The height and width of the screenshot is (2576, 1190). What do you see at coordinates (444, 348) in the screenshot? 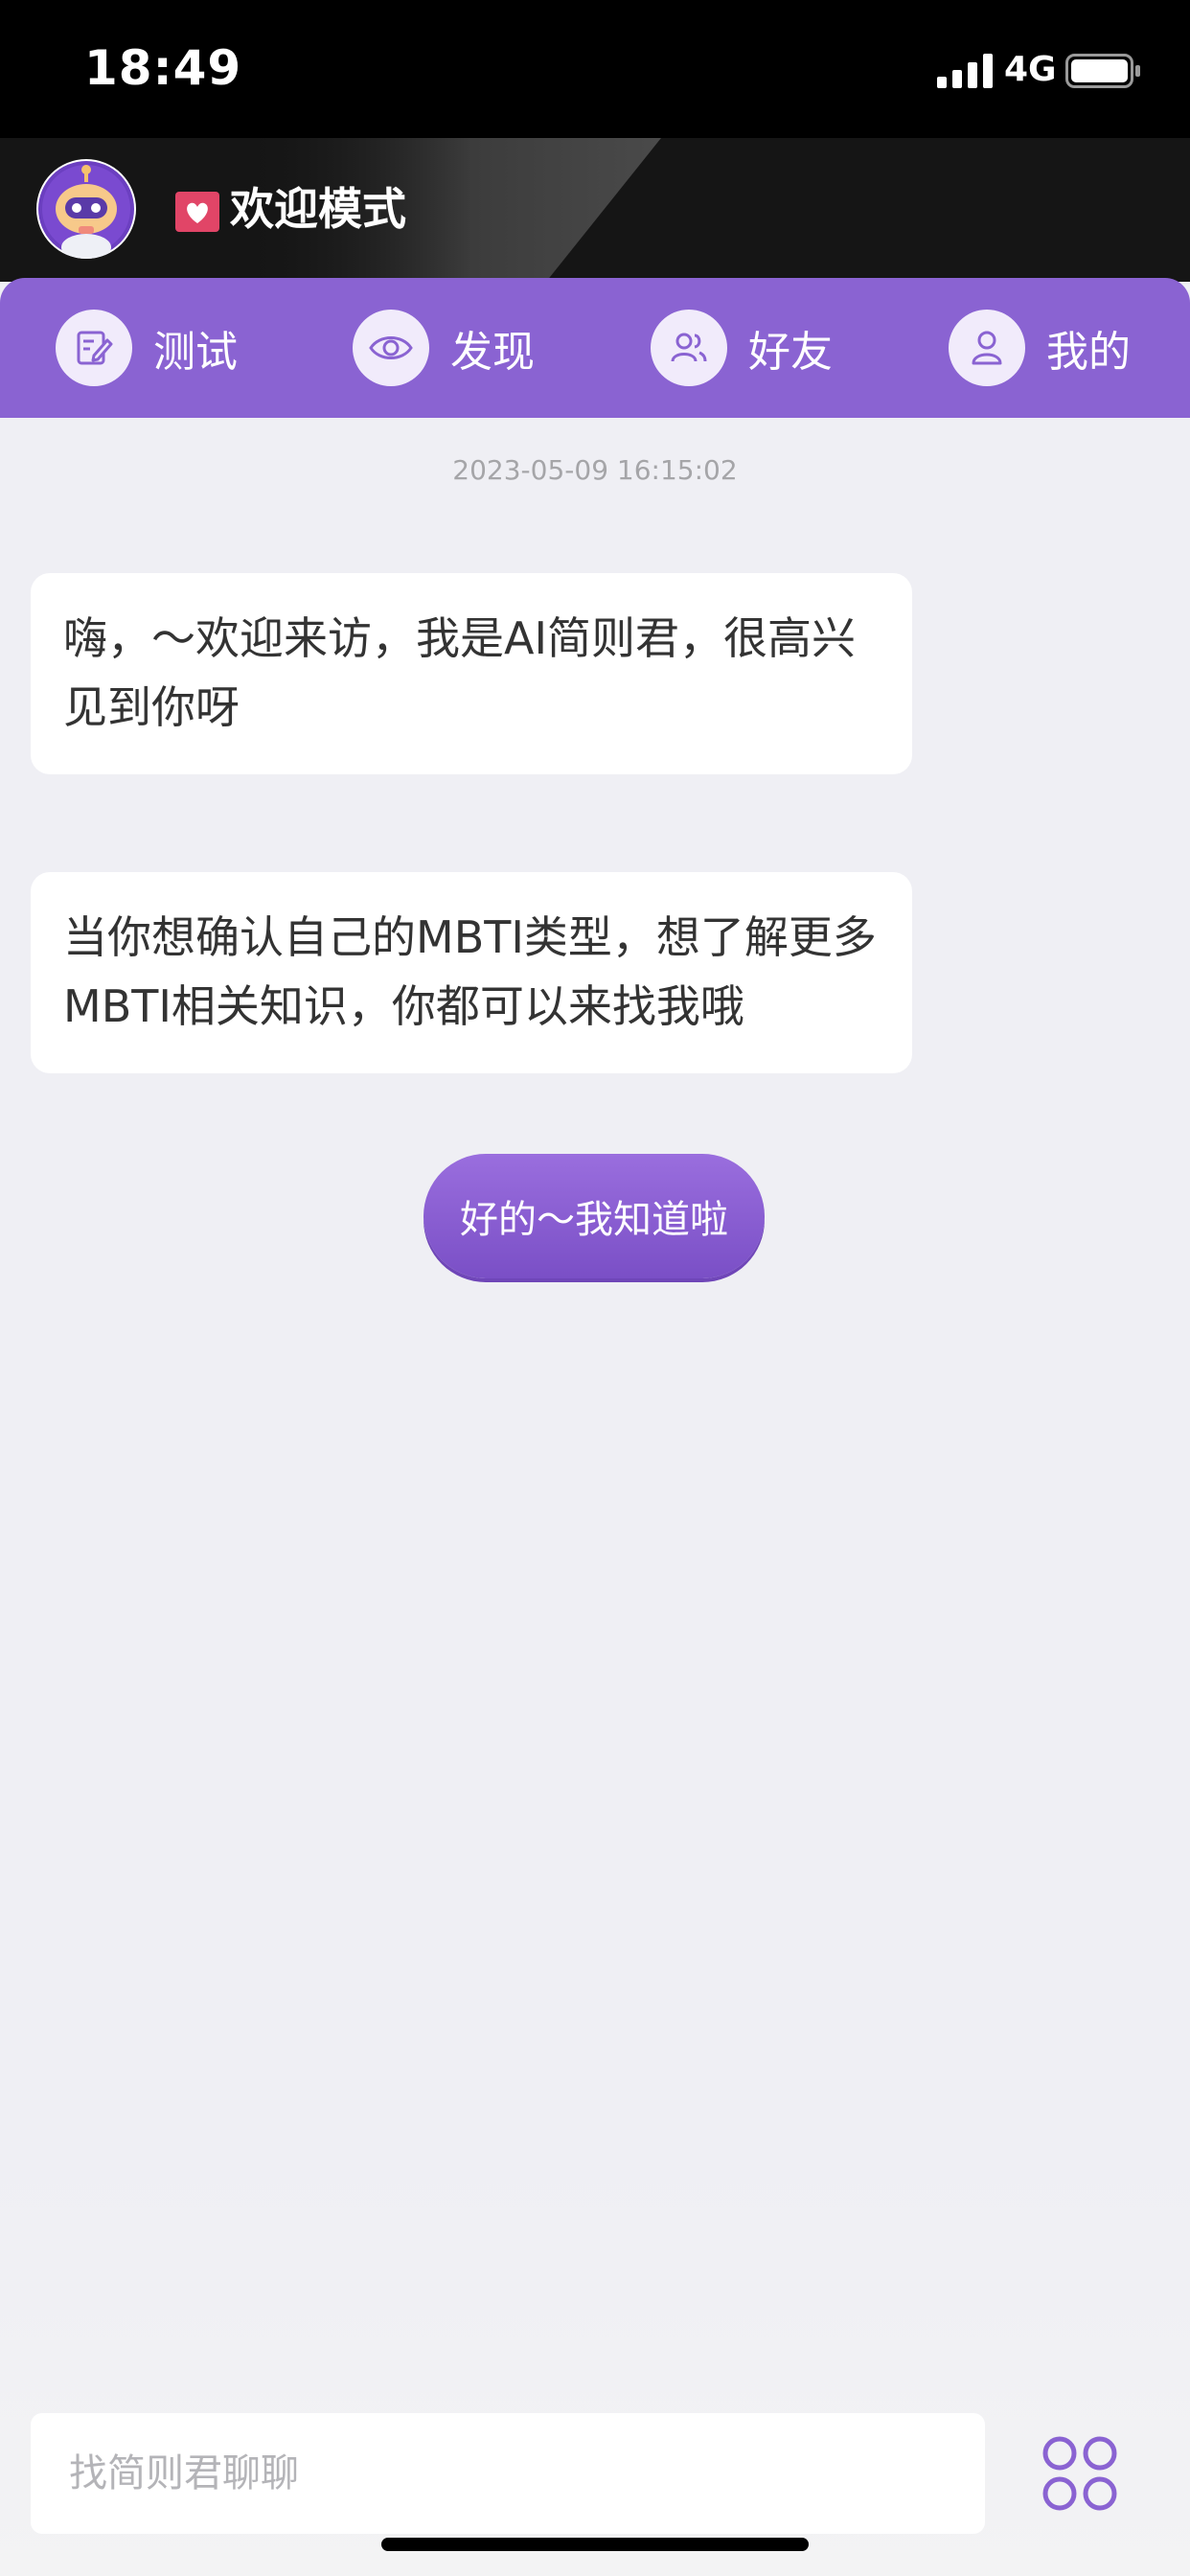
I see `tab-discover: 发现` at bounding box center [444, 348].